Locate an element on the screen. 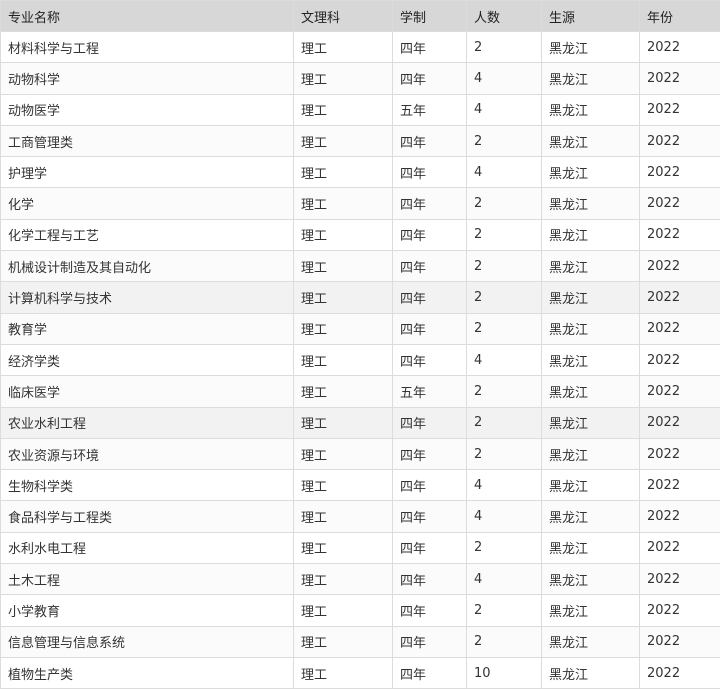  table-row: 水利水电工程 理工 四年 2 黑龙江 2022 is located at coordinates (360, 548).